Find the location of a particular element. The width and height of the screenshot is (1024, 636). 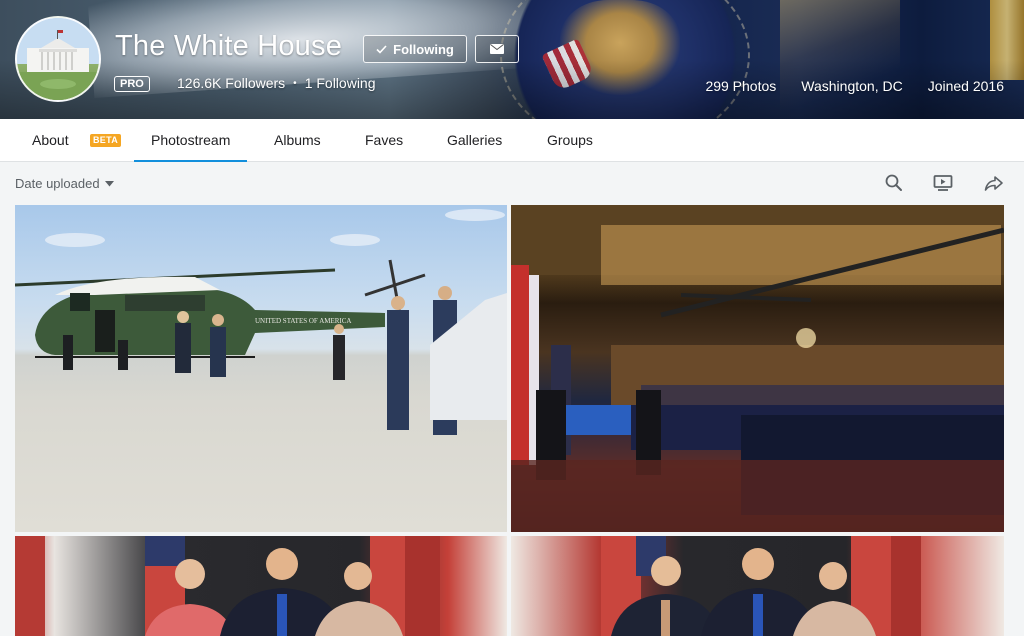

tab-photostream: Photostream is located at coordinates (191, 140).